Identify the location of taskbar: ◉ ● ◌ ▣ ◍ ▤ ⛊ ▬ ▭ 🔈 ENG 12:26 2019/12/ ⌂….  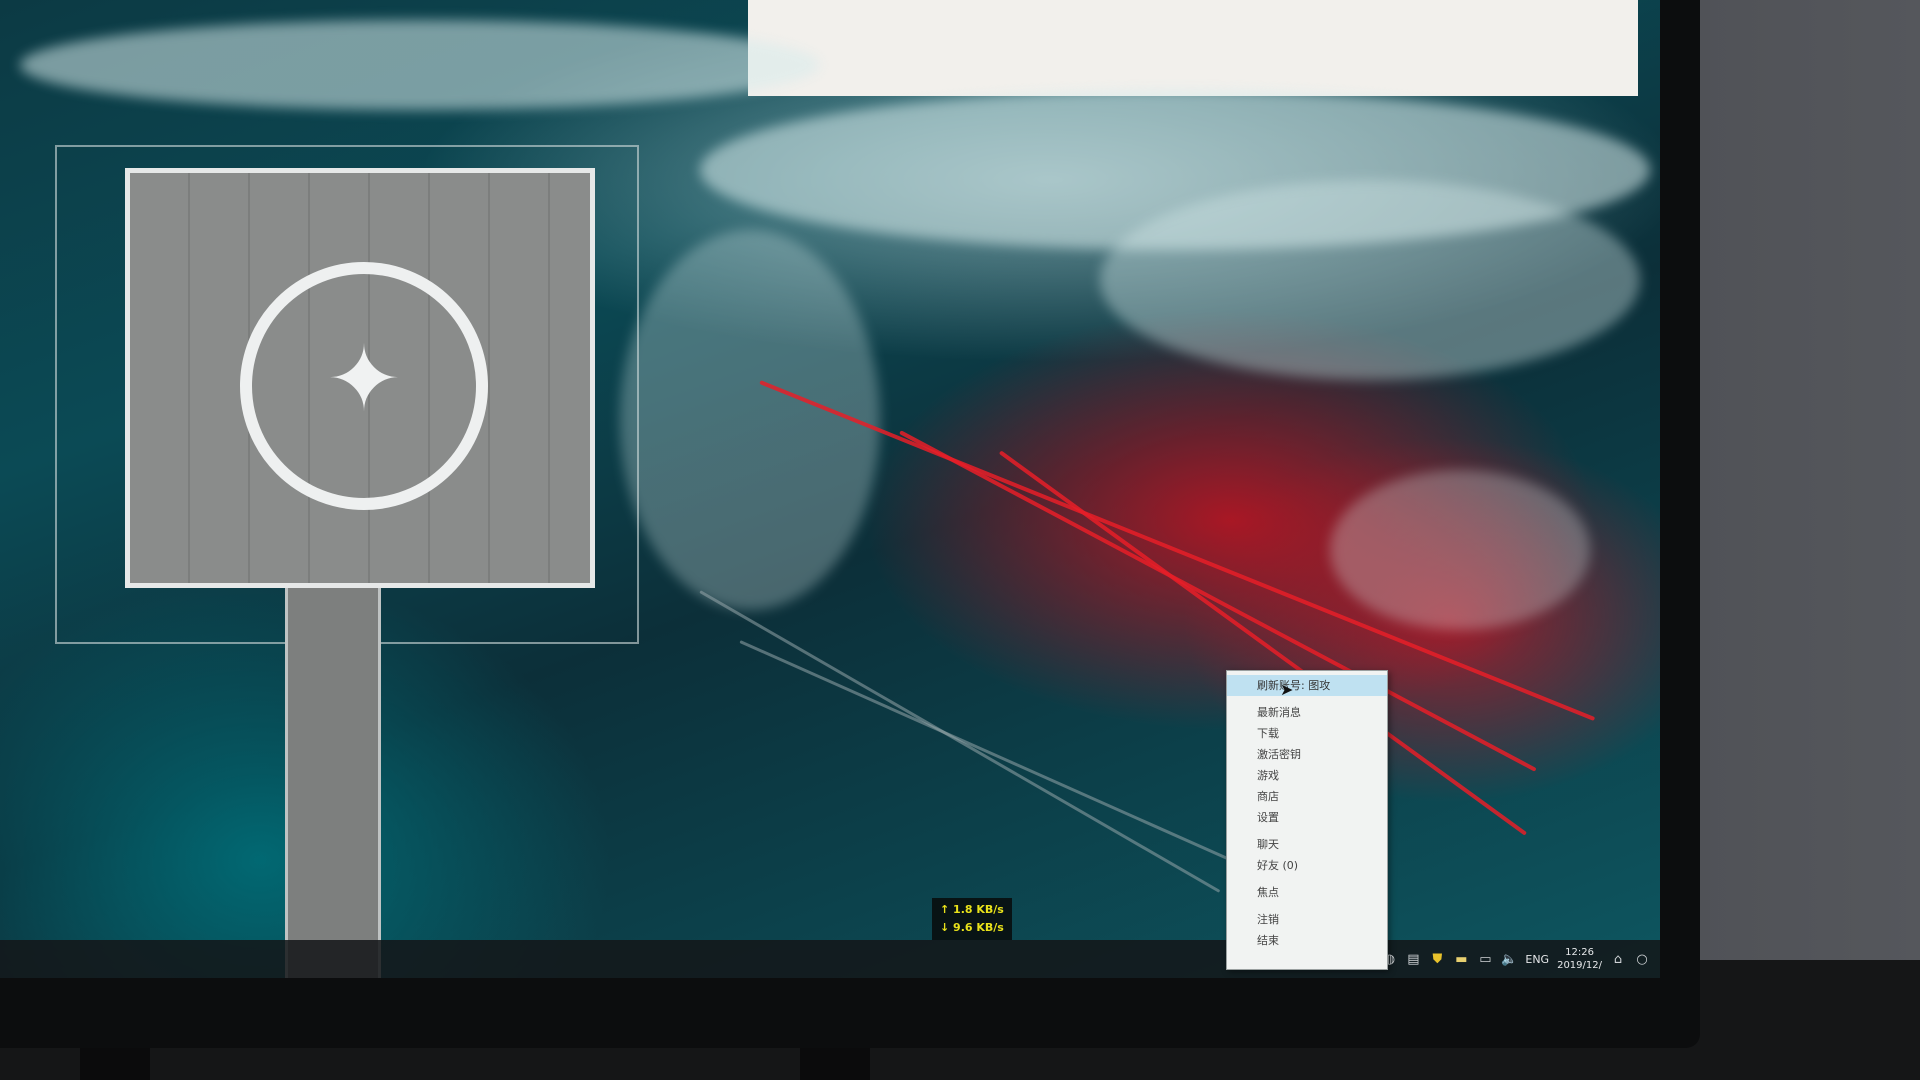
(830, 959).